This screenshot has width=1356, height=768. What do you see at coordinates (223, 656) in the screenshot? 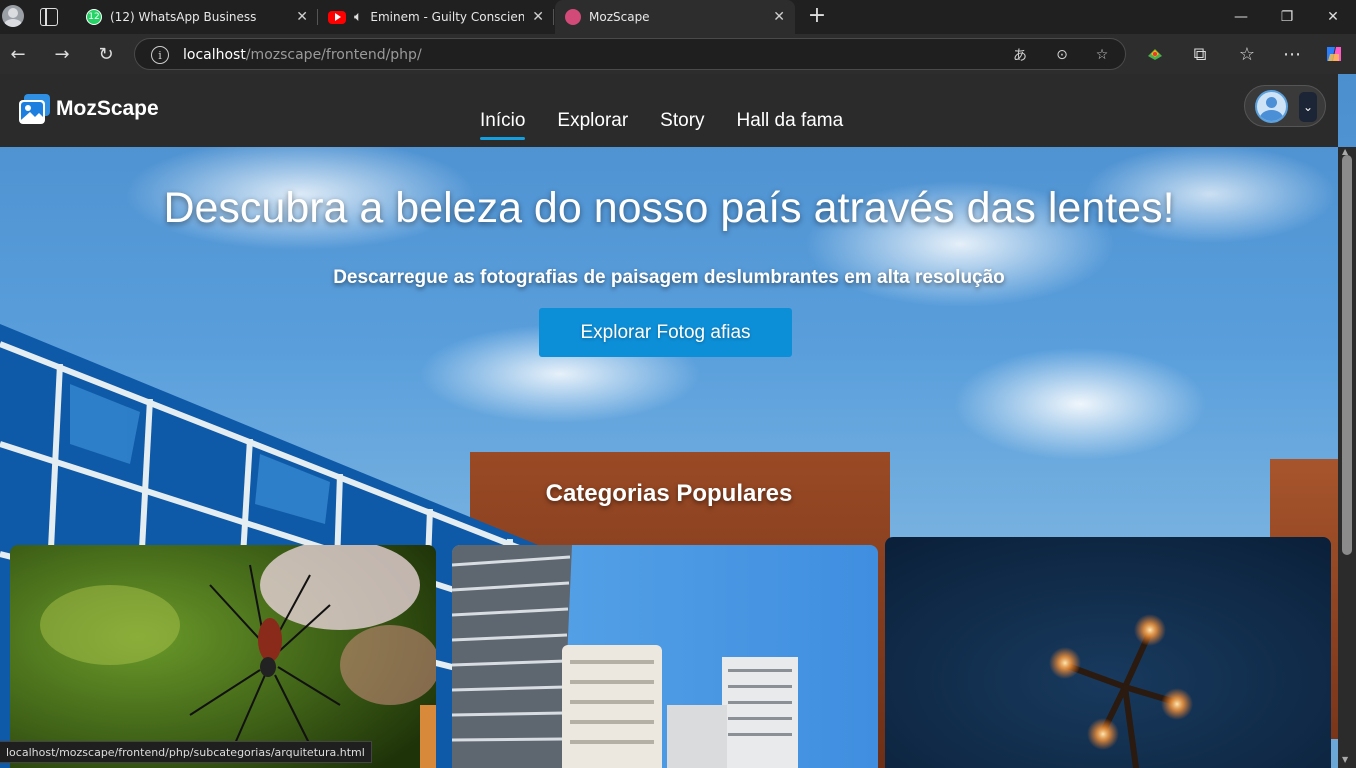
I see `category-card-spider` at bounding box center [223, 656].